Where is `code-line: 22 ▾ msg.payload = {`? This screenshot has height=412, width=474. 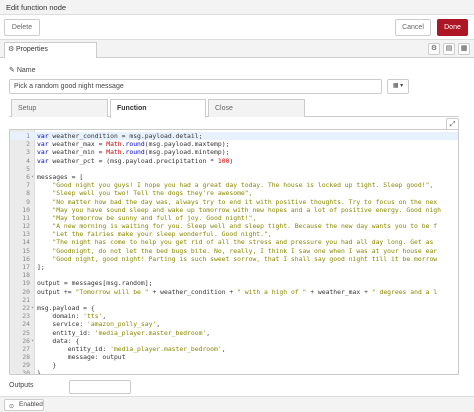 code-line: 22 ▾ msg.payload = { is located at coordinates (234, 307).